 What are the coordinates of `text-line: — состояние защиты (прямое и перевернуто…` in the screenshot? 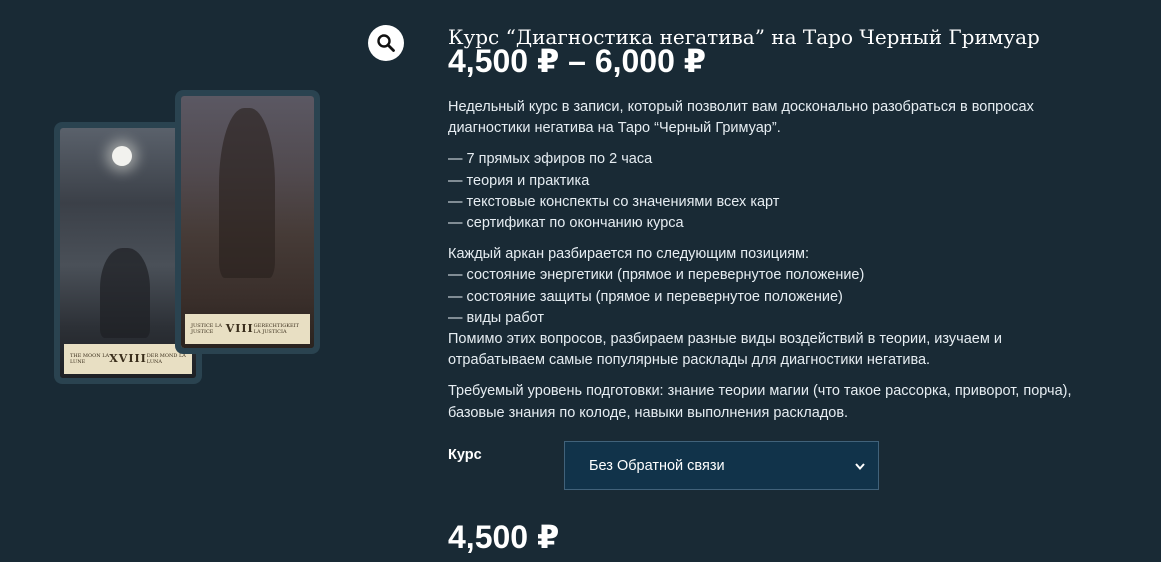 It's located at (645, 296).